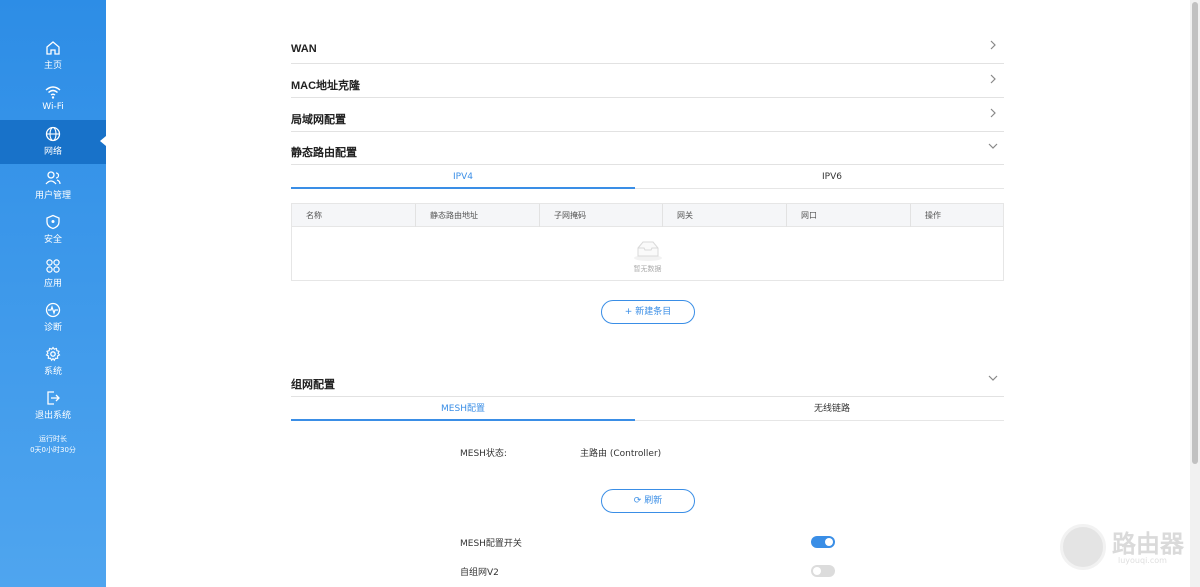 This screenshot has width=1200, height=587. I want to click on sidebar-item-logout: 退出系统, so click(53, 406).